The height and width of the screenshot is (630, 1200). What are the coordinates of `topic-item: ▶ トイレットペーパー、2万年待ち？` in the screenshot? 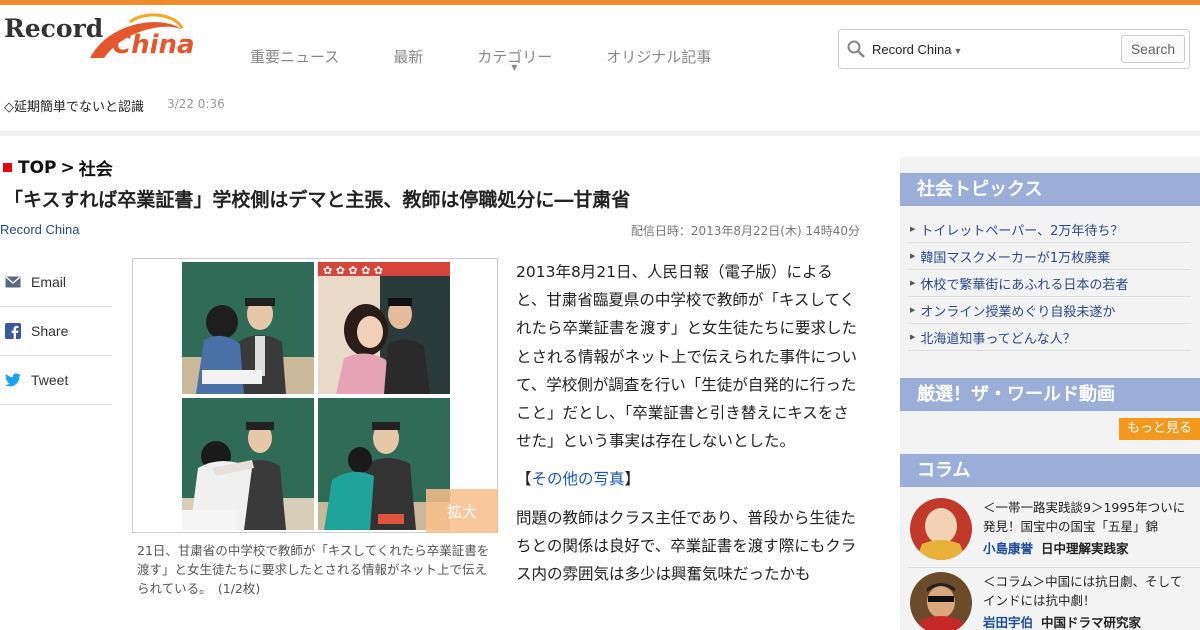 It's located at (1049, 229).